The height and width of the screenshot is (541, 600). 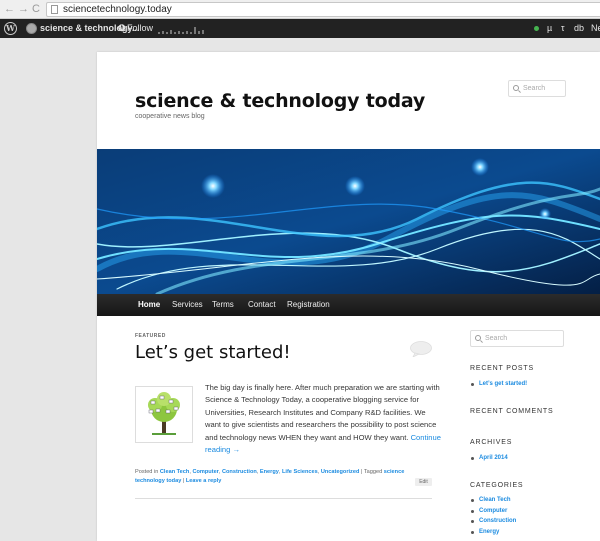 What do you see at coordinates (503, 384) in the screenshot?
I see `recent-post-link: Let’s get started!` at bounding box center [503, 384].